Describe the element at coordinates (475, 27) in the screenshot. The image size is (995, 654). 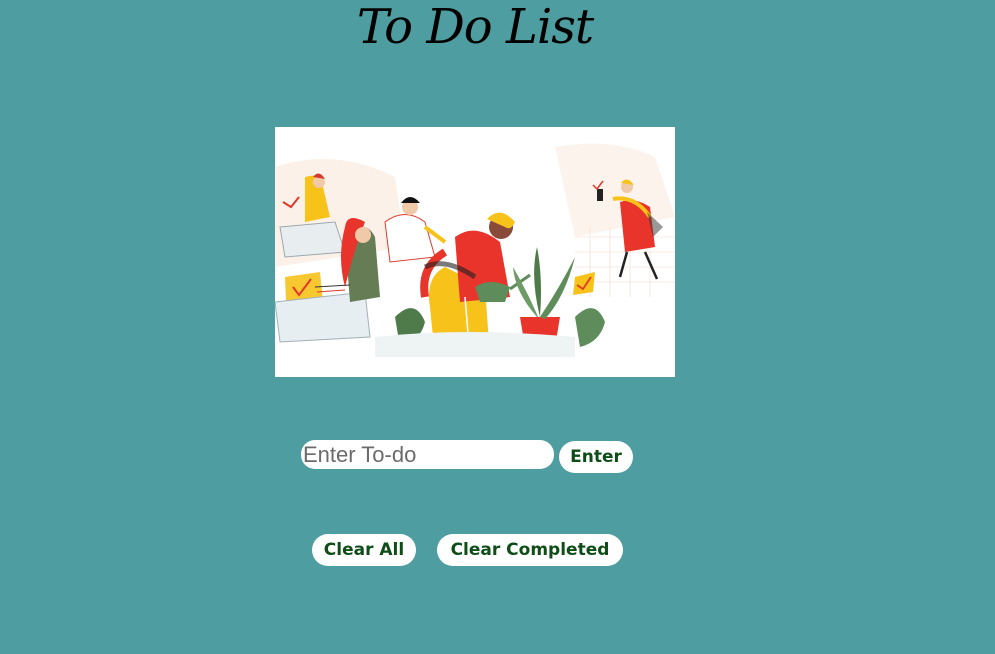
I see `page-title: To Do List` at that location.